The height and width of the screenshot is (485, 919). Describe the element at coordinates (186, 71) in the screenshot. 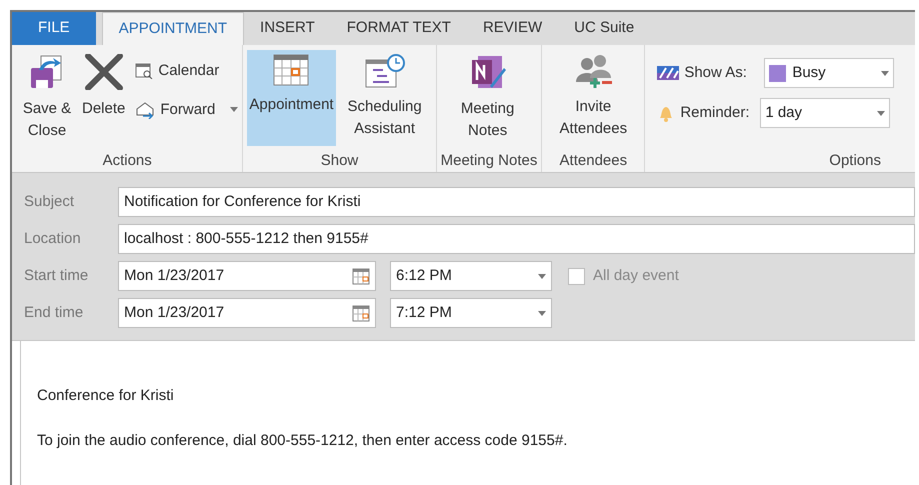

I see `ribbon-button: Calendar` at that location.